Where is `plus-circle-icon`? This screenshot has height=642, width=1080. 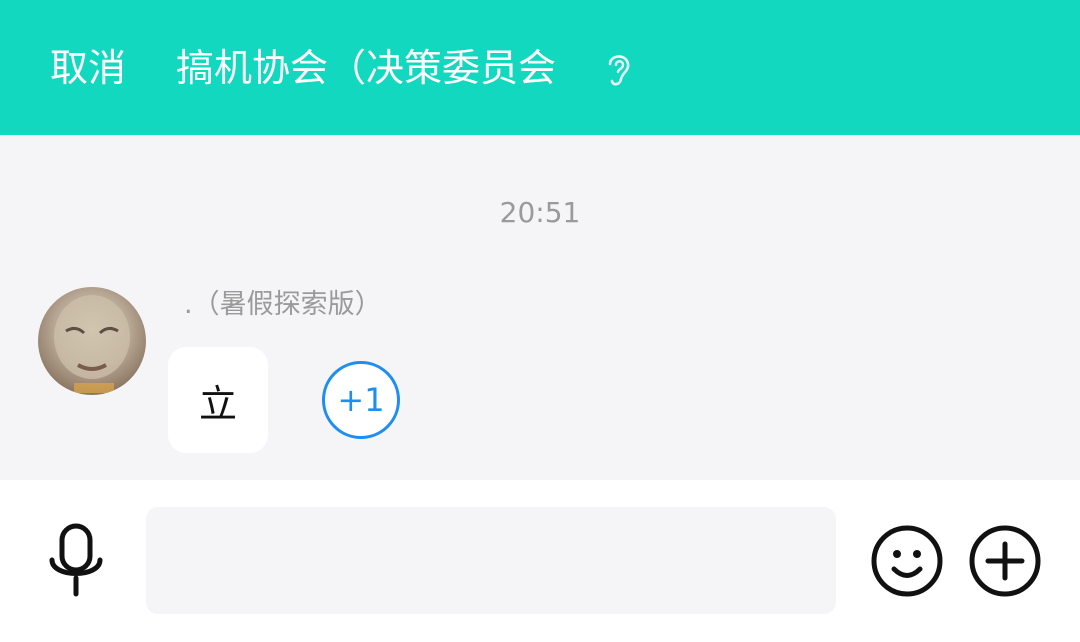 plus-circle-icon is located at coordinates (1005, 561).